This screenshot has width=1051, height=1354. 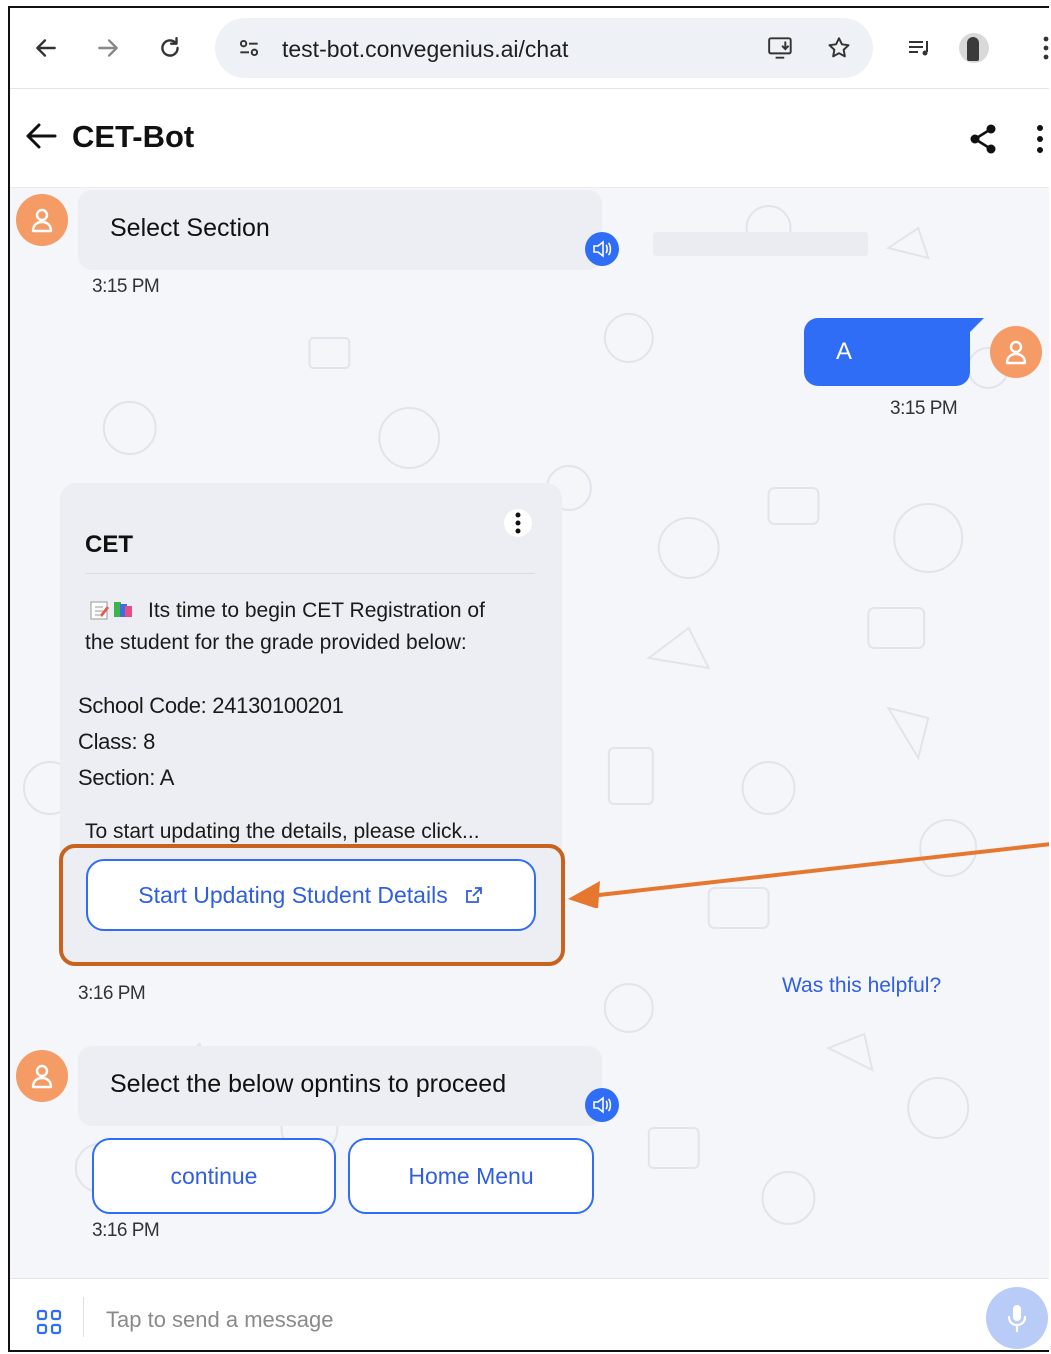 What do you see at coordinates (340, 230) in the screenshot?
I see `bot-message-bubble: Select Section` at bounding box center [340, 230].